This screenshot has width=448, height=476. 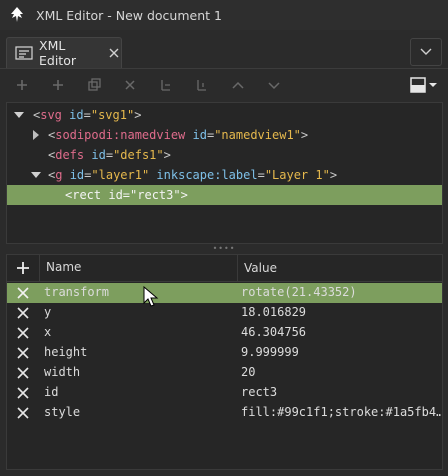 What do you see at coordinates (224, 293) in the screenshot?
I see `attribute-row: transform rotate(21.43352)` at bounding box center [224, 293].